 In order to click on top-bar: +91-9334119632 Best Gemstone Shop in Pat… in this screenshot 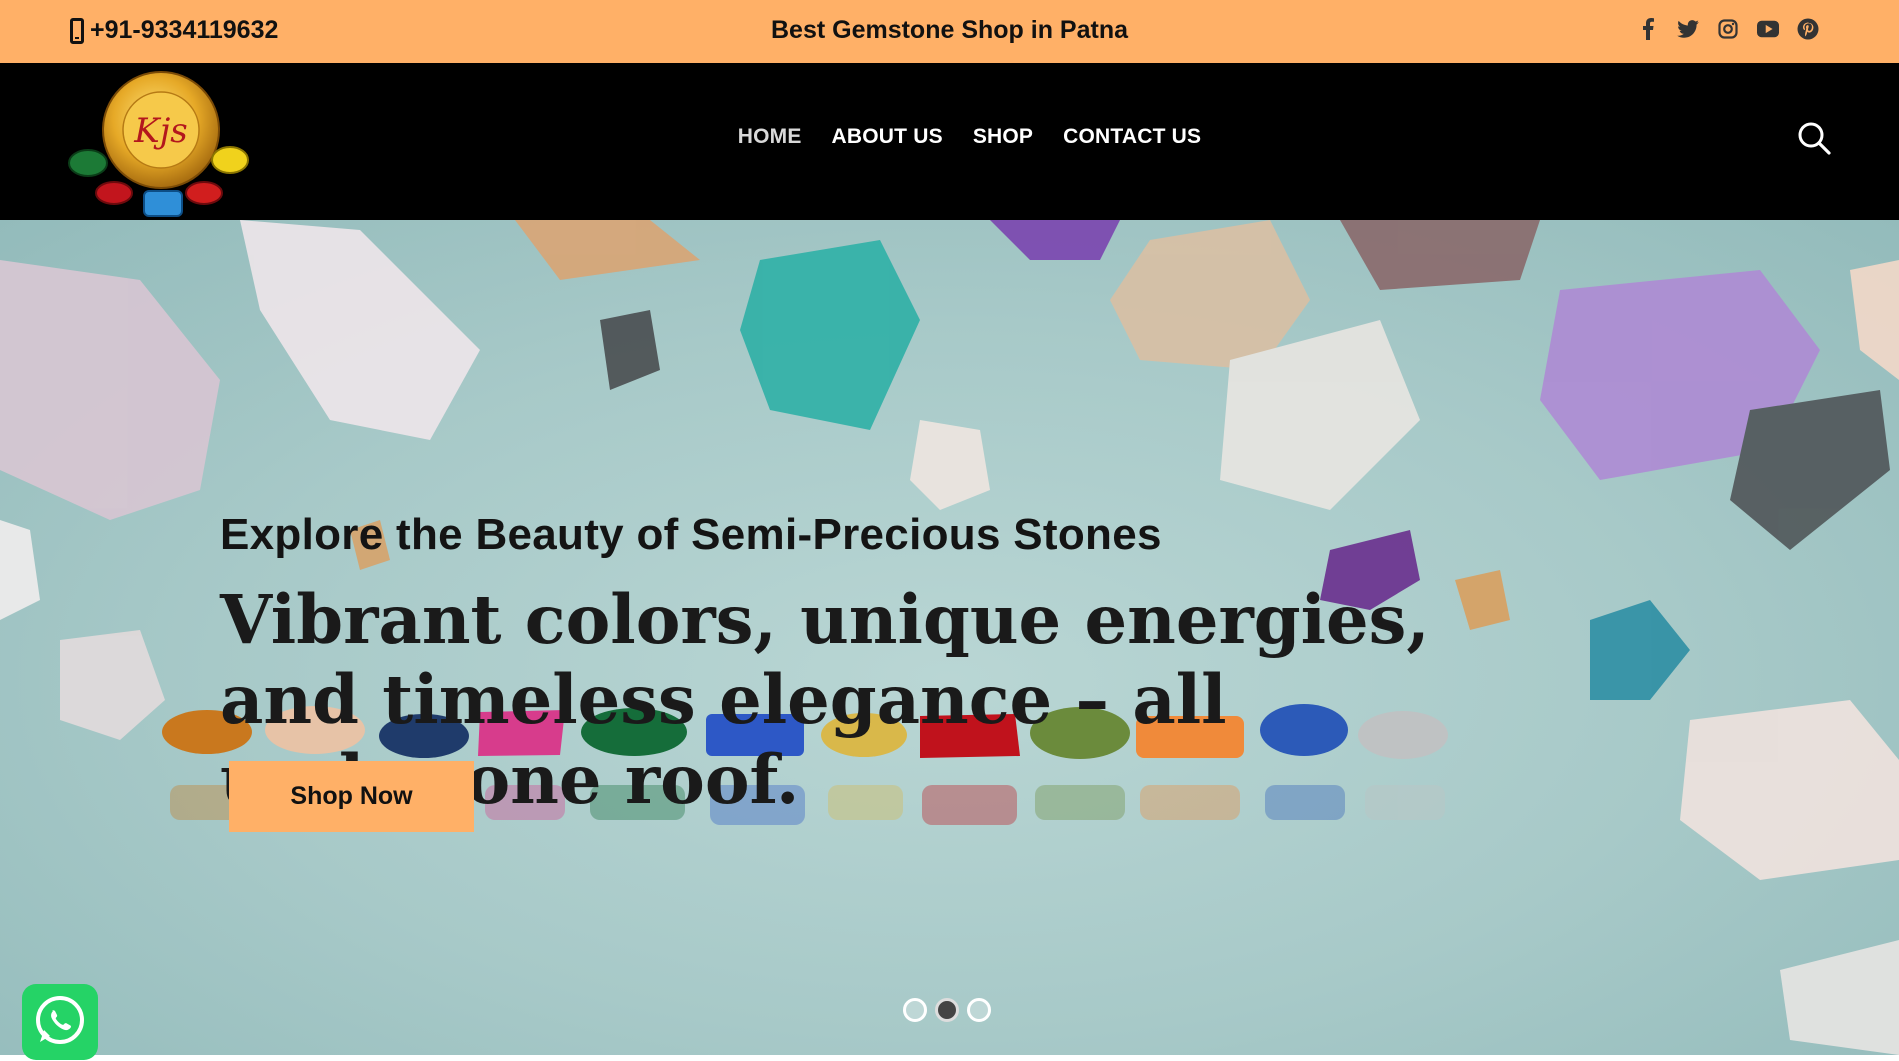, I will do `click(949, 31)`.